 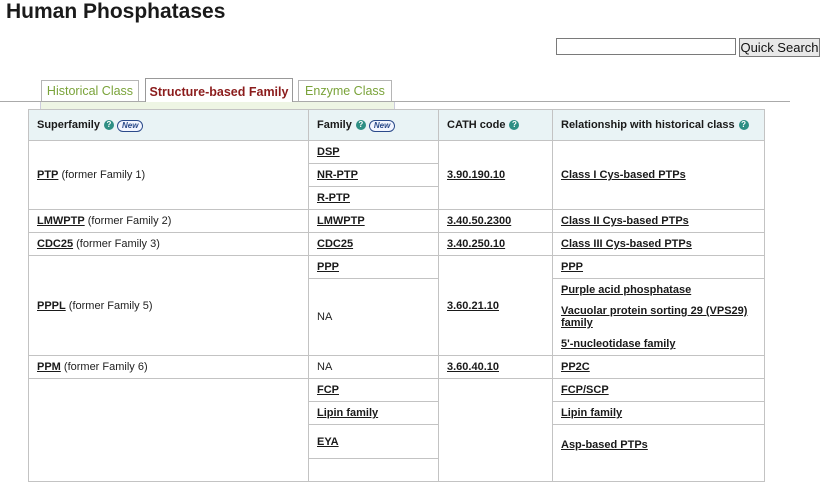 What do you see at coordinates (51, 306) in the screenshot?
I see `superfamily-link-pppl: PPPL` at bounding box center [51, 306].